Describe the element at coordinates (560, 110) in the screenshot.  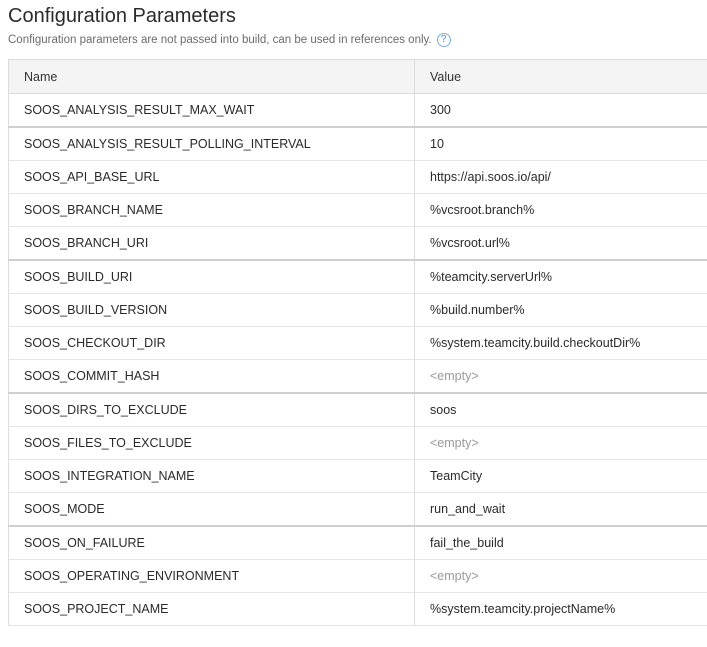
I see `parameter-value: 300` at that location.